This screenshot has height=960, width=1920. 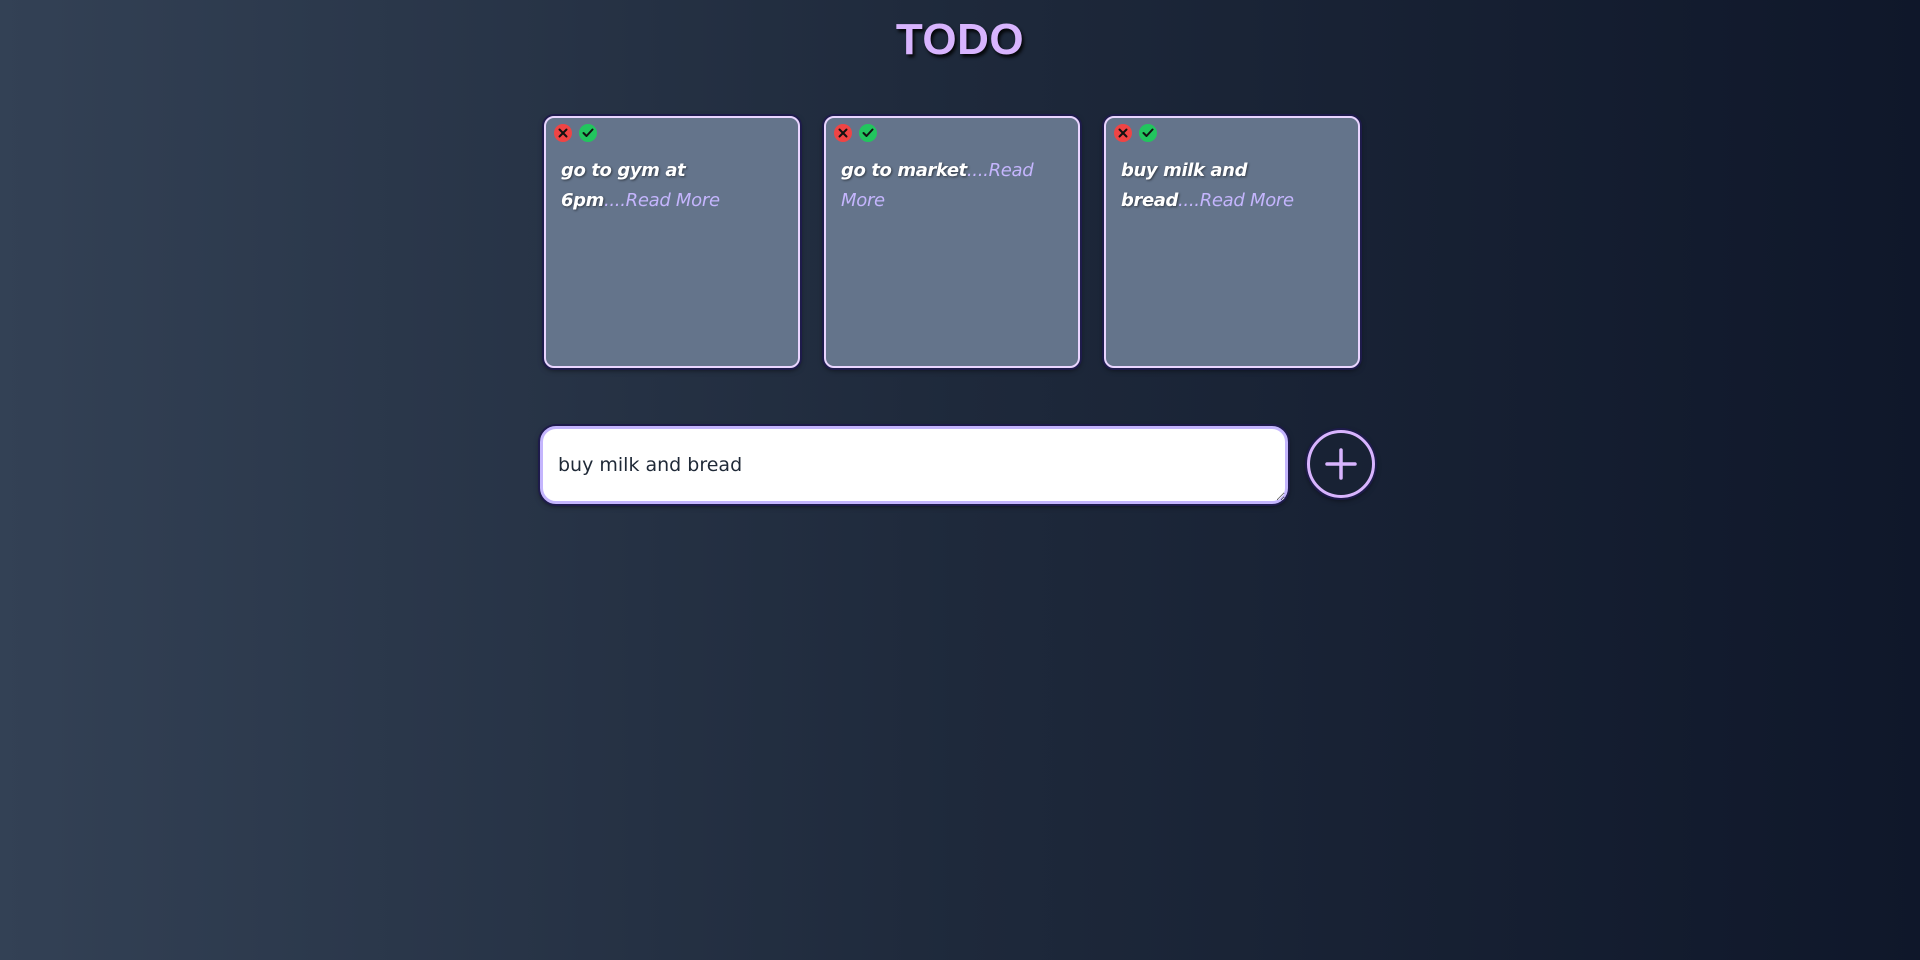 I want to click on todo-card: go to market....Read More, so click(x=952, y=242).